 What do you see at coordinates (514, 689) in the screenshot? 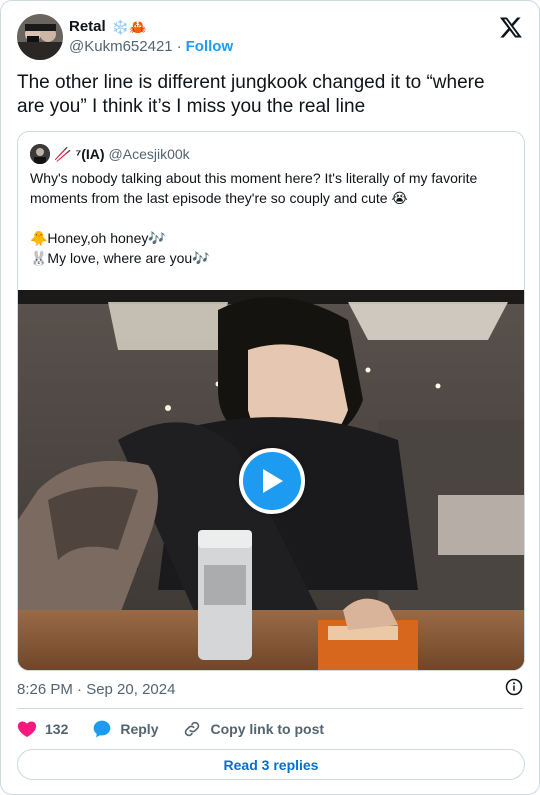
I see `info-icon` at bounding box center [514, 689].